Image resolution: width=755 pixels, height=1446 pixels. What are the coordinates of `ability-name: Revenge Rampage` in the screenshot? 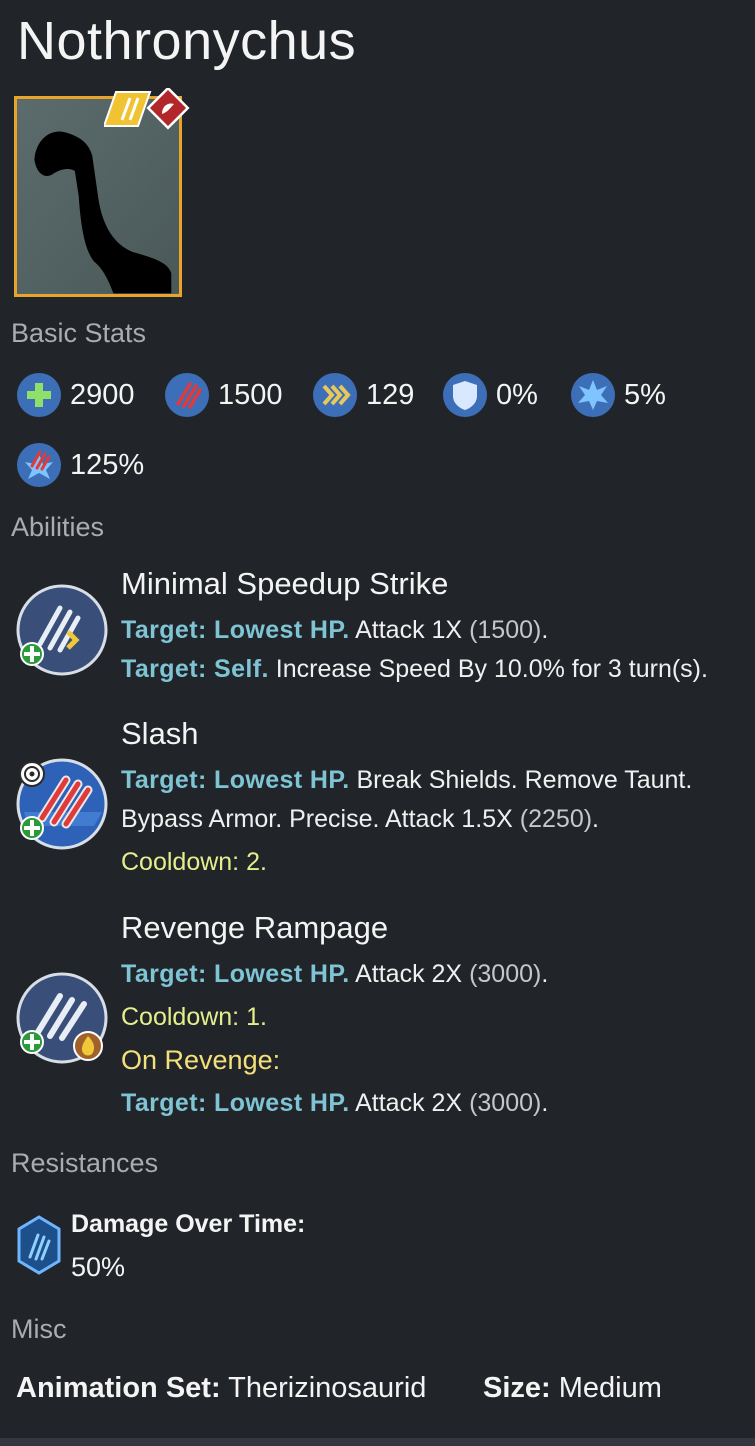 It's located at (255, 927).